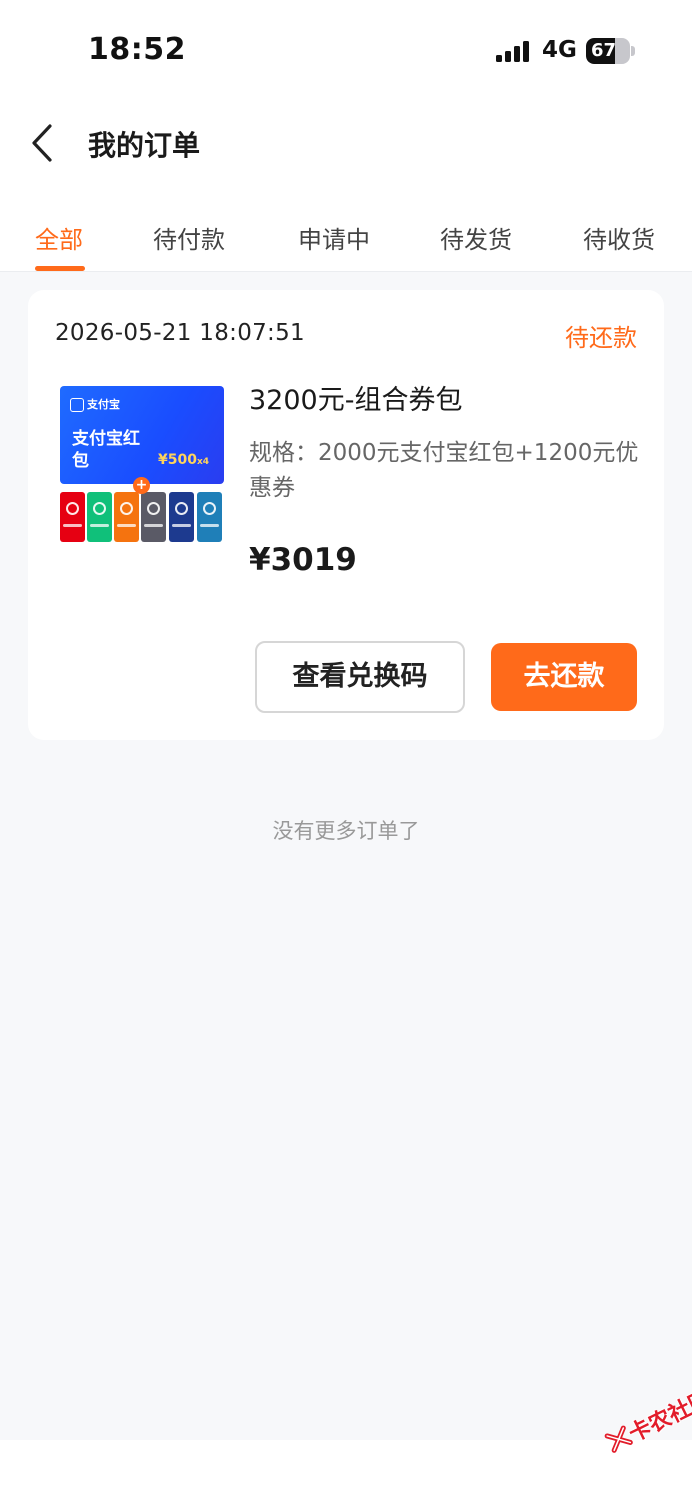  What do you see at coordinates (346, 1470) in the screenshot?
I see `bottom-safe-area` at bounding box center [346, 1470].